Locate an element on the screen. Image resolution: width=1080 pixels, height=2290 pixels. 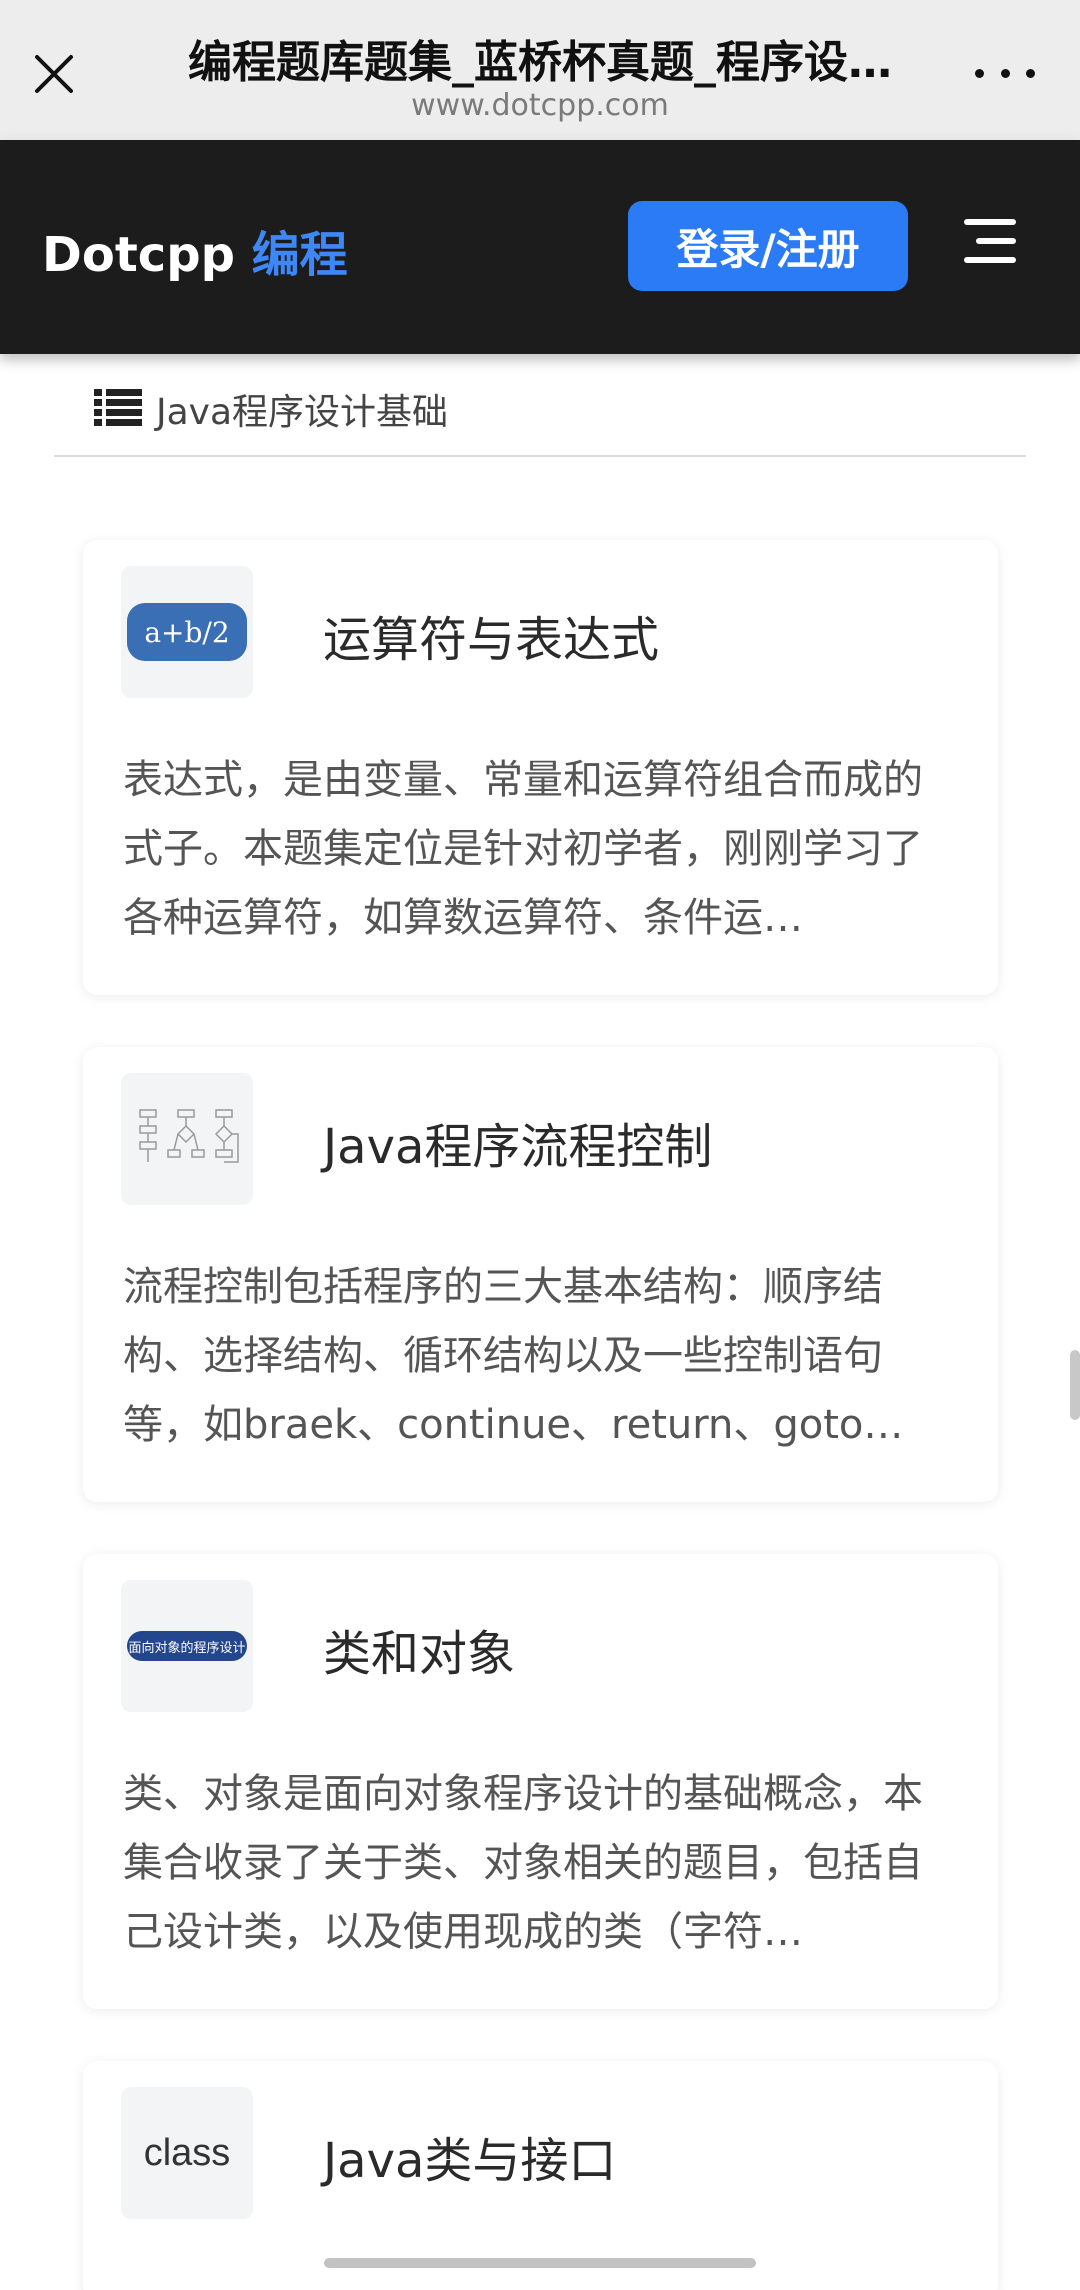
logo-text: Dotcpp is located at coordinates (147, 255).